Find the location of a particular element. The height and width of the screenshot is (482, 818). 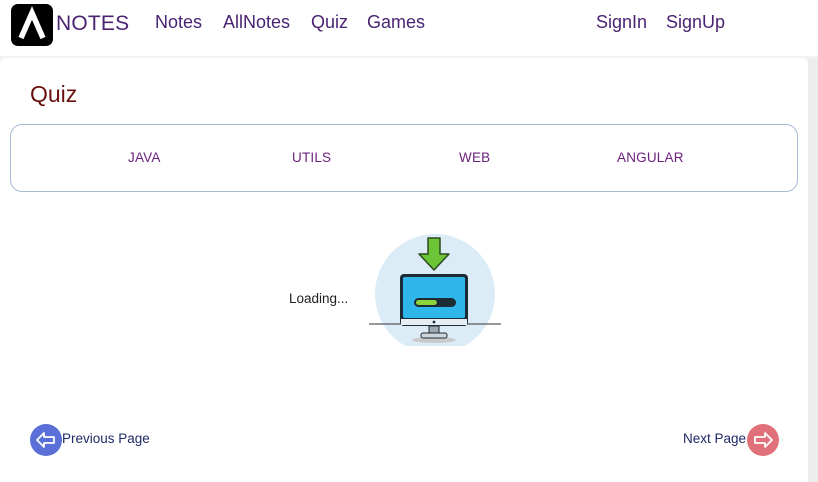

nav-notes: Notes is located at coordinates (178, 22).